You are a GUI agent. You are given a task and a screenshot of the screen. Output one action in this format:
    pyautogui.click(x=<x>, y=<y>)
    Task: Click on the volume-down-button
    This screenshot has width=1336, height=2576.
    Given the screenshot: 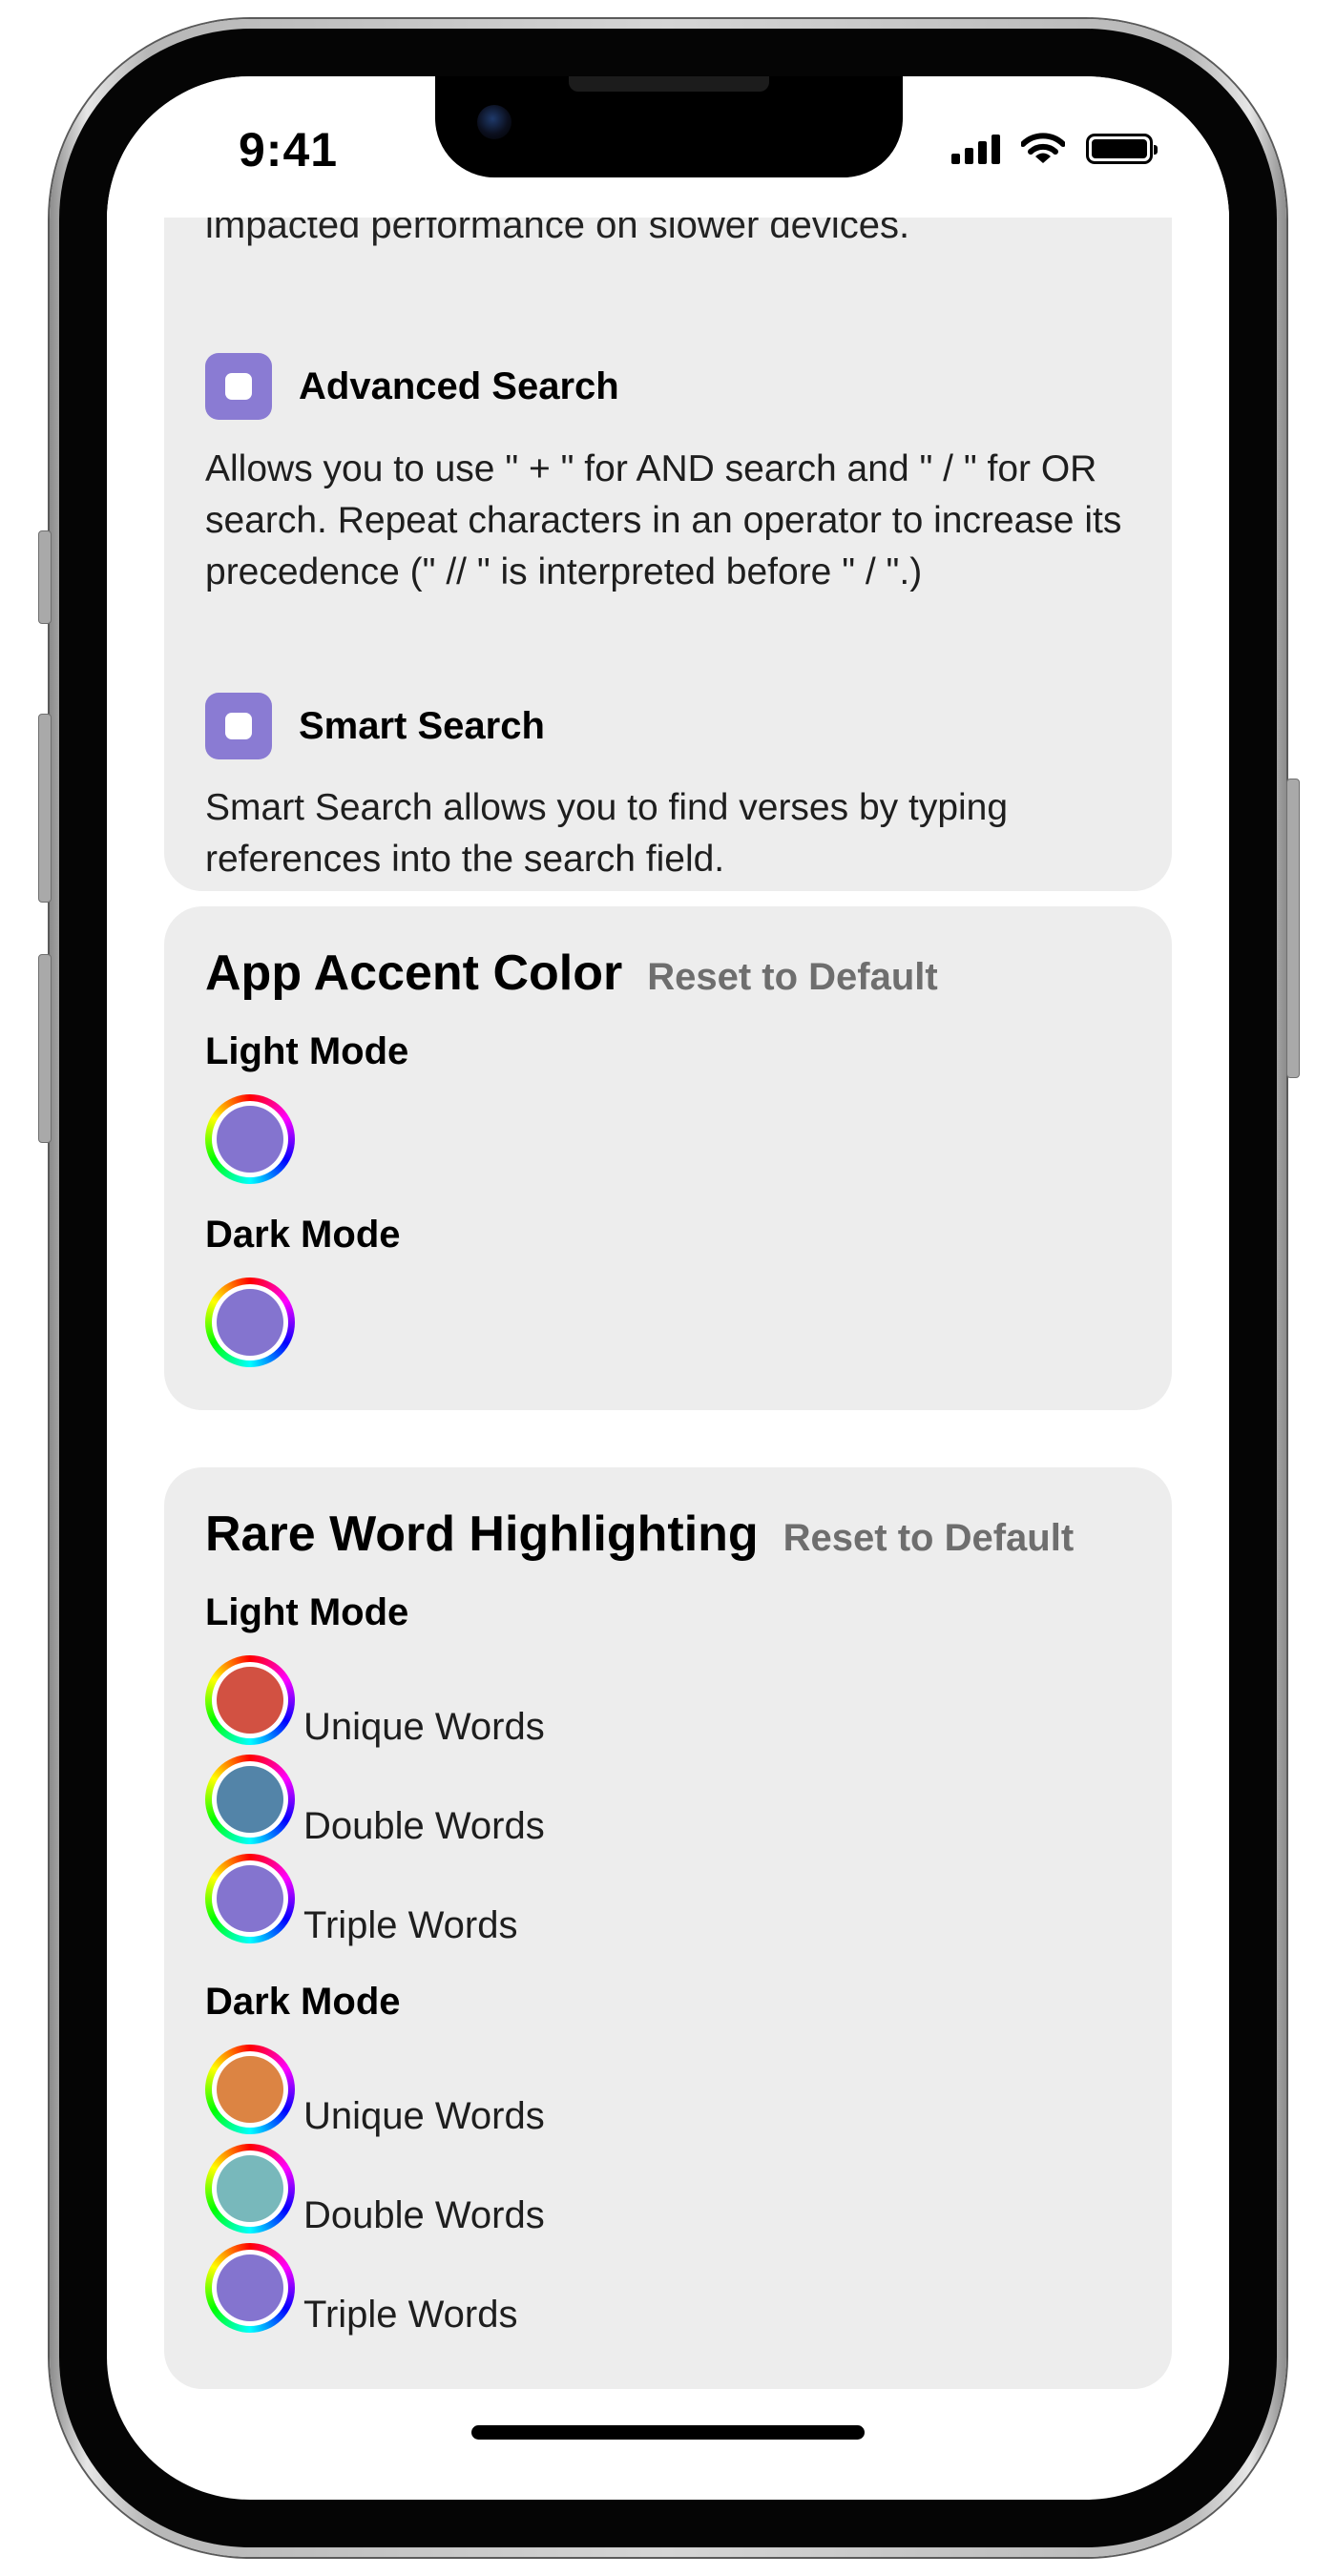 What is the action you would take?
    pyautogui.click(x=45, y=1048)
    